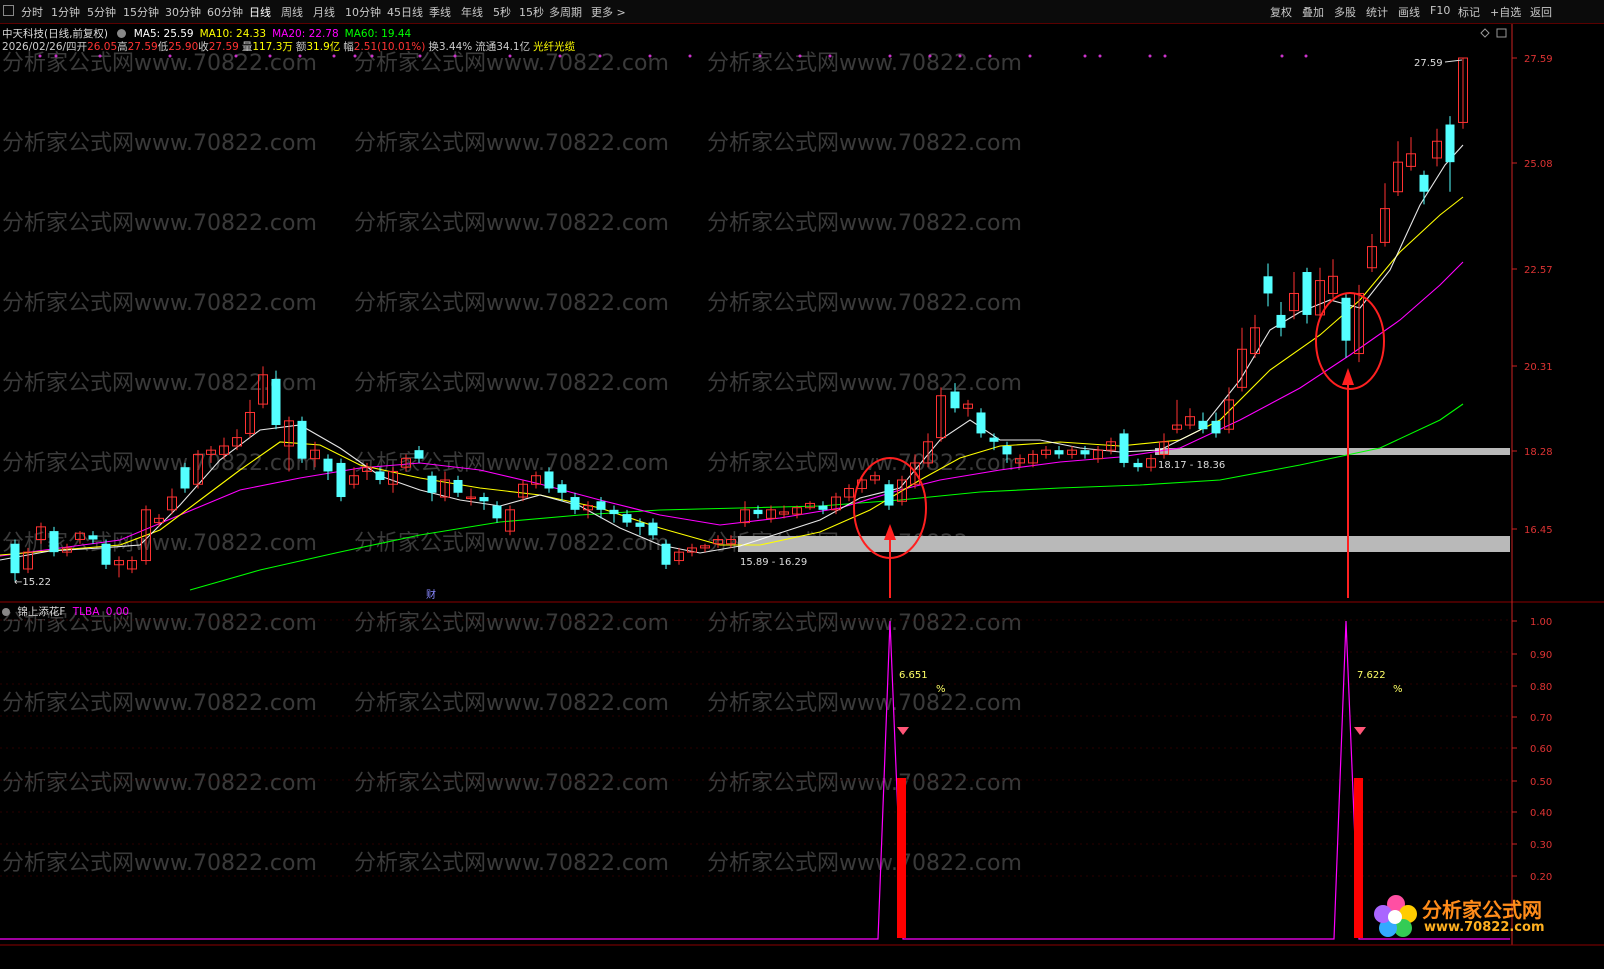  I want to click on indicator-tick-label: 0.80, so click(1541, 687).